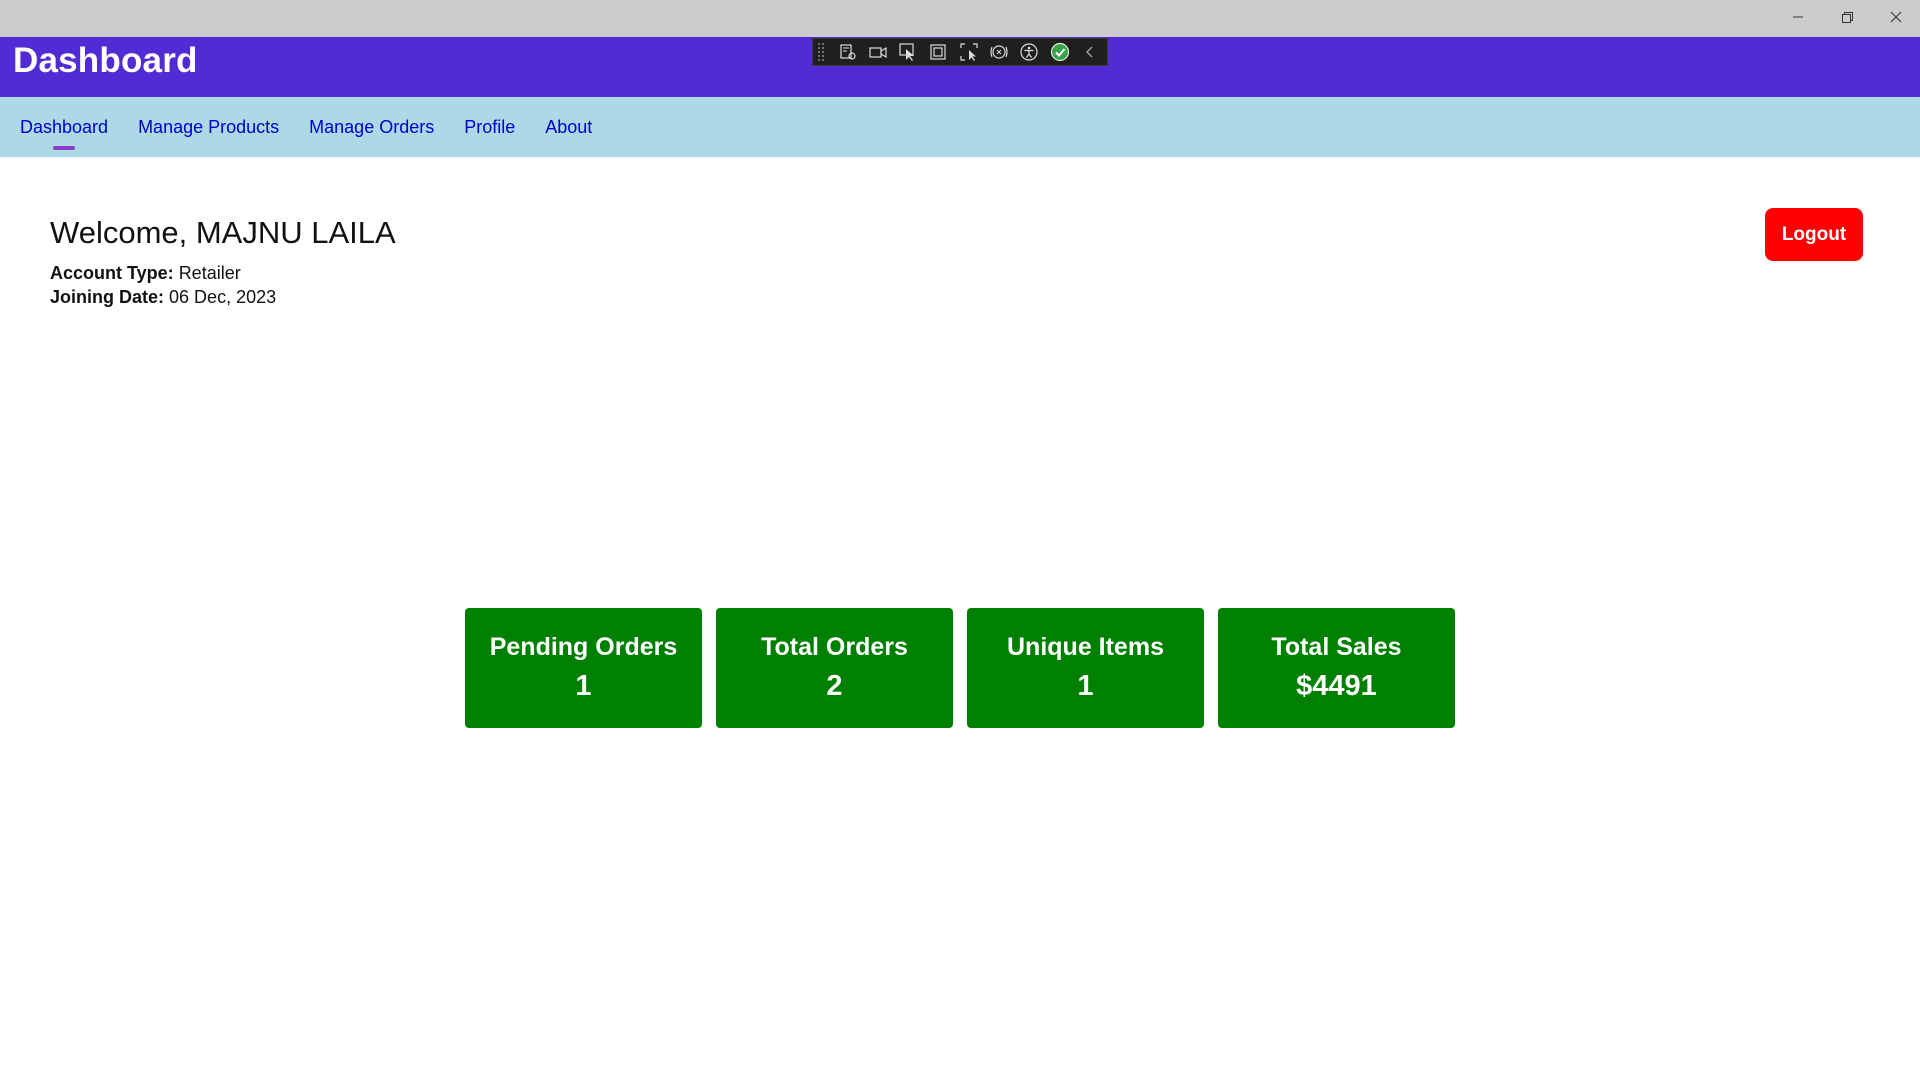  Describe the element at coordinates (822, 52) in the screenshot. I see `drag-grip-icon` at that location.